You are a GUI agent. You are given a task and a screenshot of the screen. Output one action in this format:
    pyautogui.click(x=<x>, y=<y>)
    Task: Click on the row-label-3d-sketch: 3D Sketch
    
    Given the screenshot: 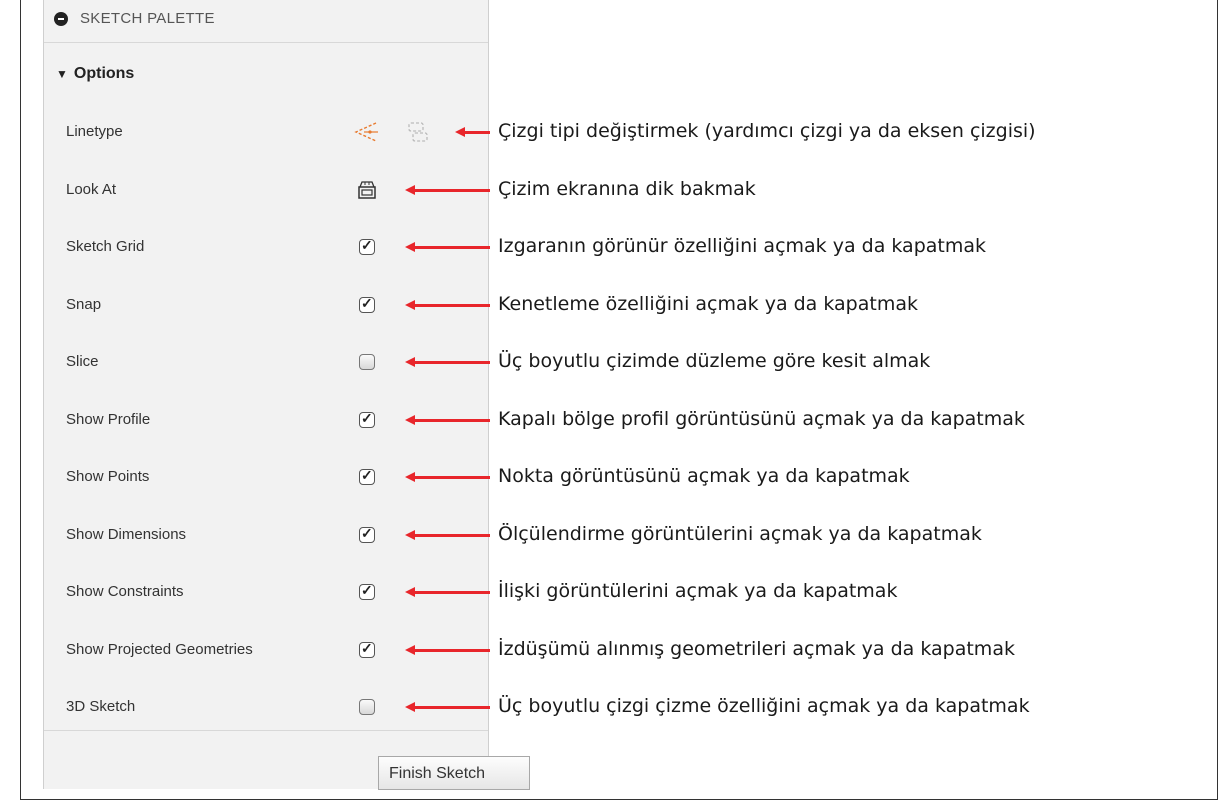 What is the action you would take?
    pyautogui.click(x=101, y=706)
    